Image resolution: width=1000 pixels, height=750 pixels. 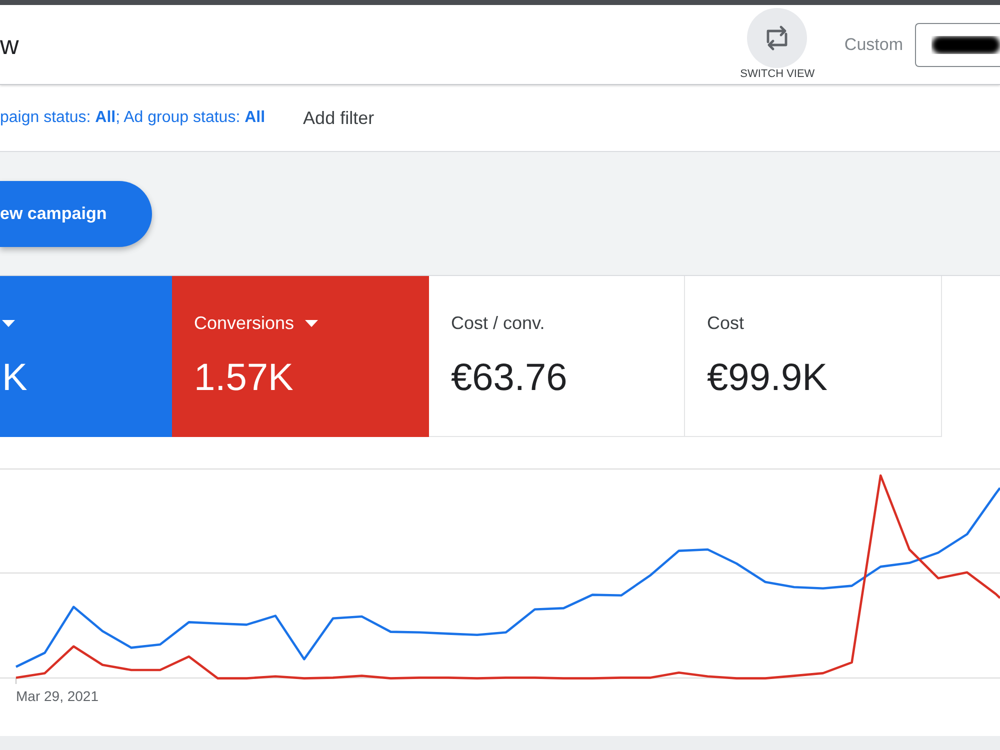 I want to click on metric-value: €63.76, so click(x=509, y=378).